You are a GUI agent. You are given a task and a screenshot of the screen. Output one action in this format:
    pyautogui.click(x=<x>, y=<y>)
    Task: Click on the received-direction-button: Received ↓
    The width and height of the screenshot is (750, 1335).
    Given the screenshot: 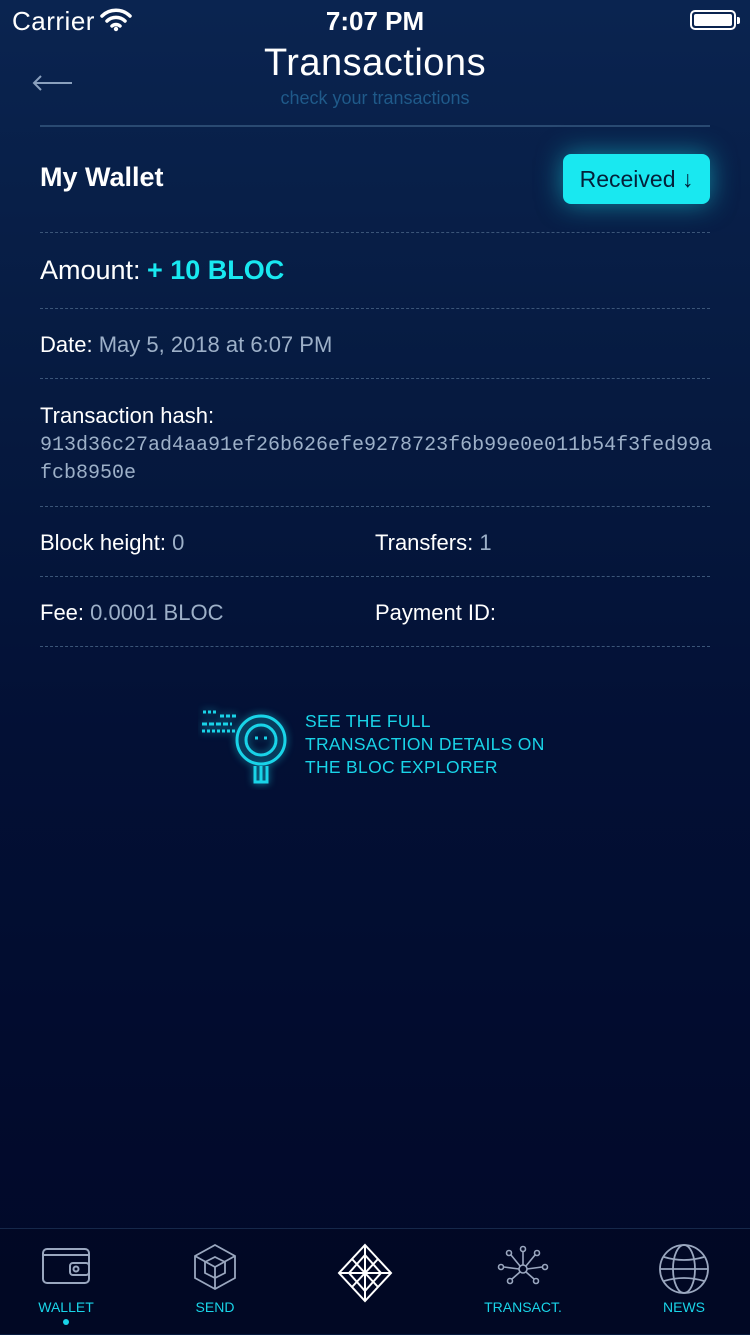 What is the action you would take?
    pyautogui.click(x=636, y=179)
    